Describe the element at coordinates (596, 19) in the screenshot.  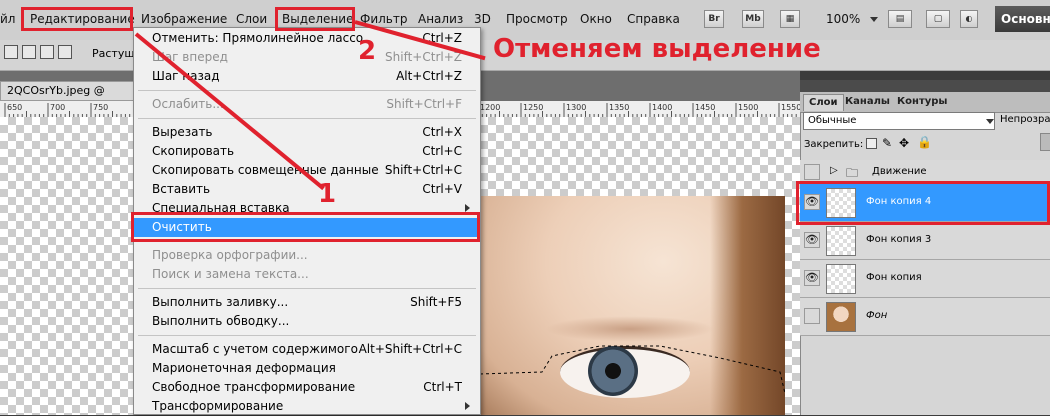
I see `menu-window: Окно` at that location.